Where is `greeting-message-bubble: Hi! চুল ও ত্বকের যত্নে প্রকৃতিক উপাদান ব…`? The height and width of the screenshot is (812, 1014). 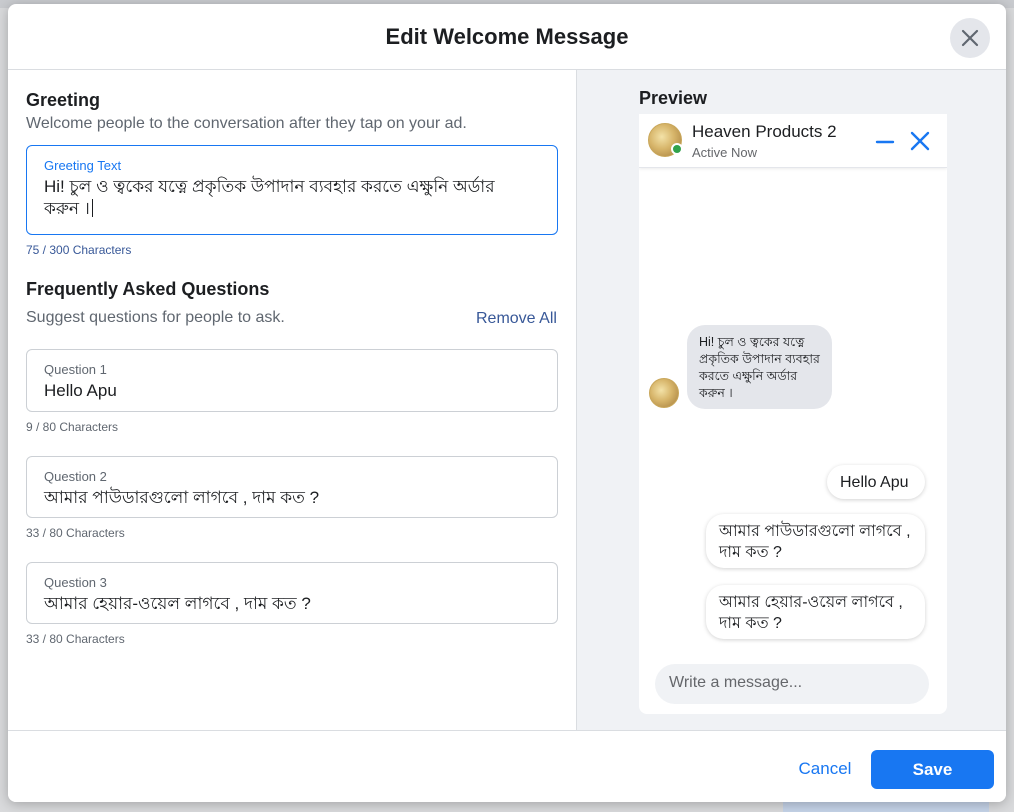 greeting-message-bubble: Hi! চুল ও ত্বকের যত্নে প্রকৃতিক উপাদান ব… is located at coordinates (759, 367).